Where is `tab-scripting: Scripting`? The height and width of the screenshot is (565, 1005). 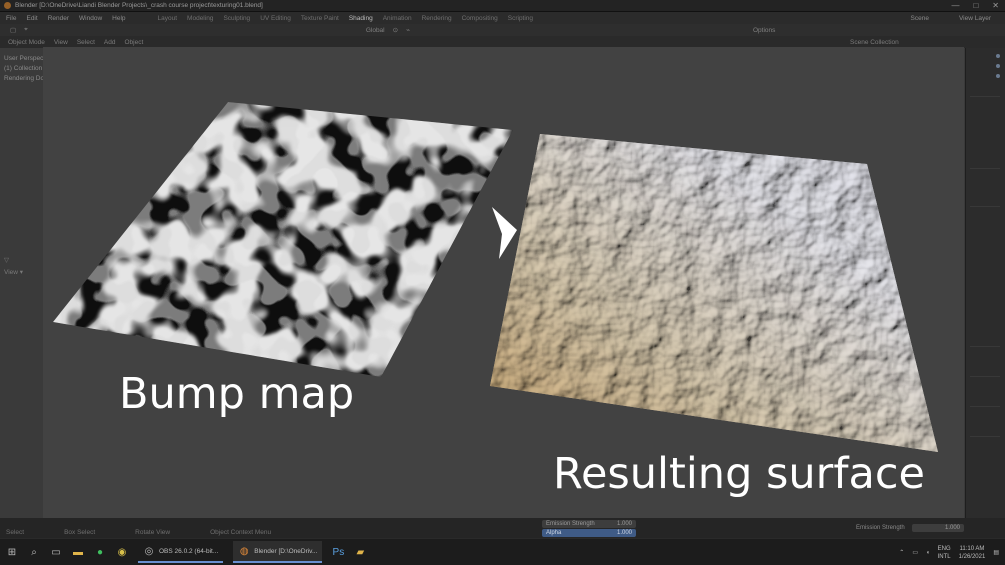 tab-scripting: Scripting is located at coordinates (520, 18).